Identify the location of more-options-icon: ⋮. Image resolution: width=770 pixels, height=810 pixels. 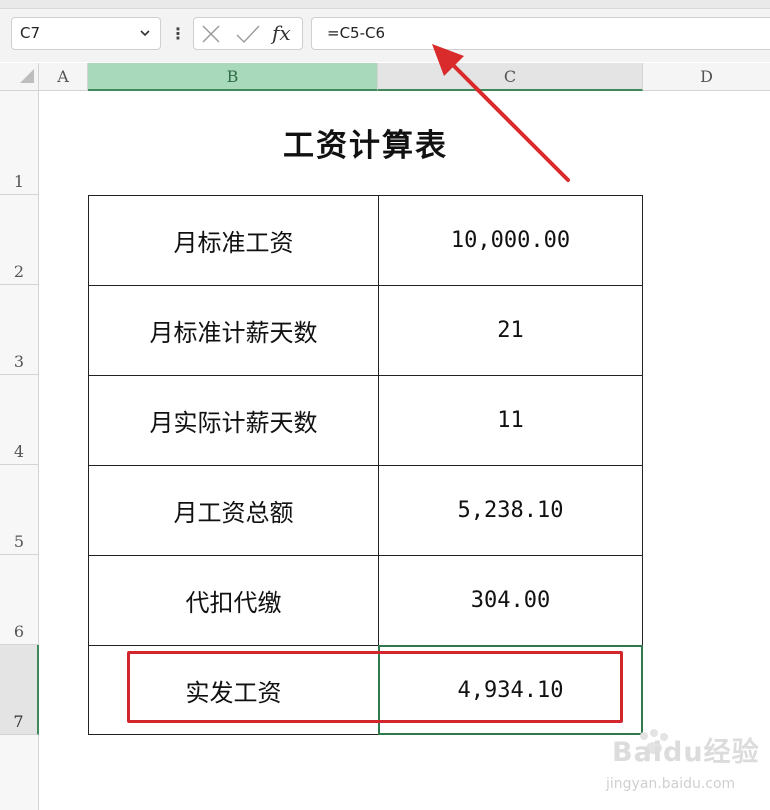
(178, 34).